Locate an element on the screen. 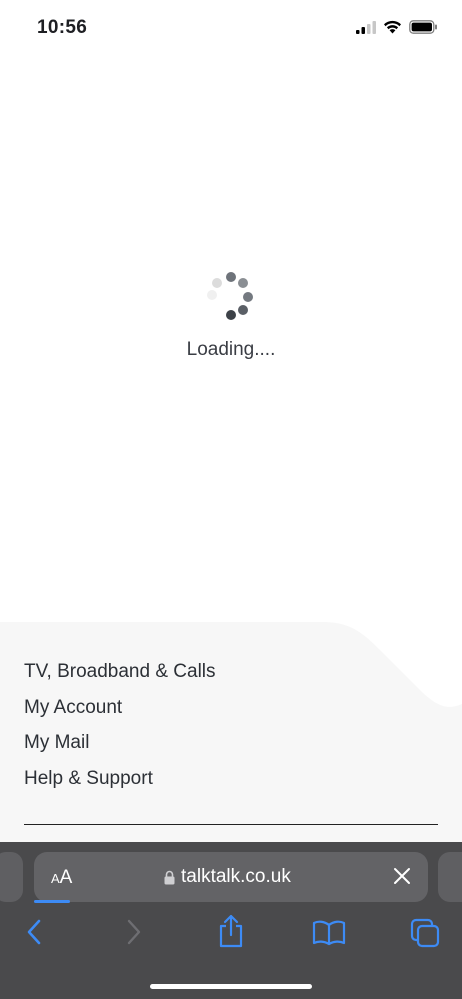  status-bar: 10:56 is located at coordinates (231, 29).